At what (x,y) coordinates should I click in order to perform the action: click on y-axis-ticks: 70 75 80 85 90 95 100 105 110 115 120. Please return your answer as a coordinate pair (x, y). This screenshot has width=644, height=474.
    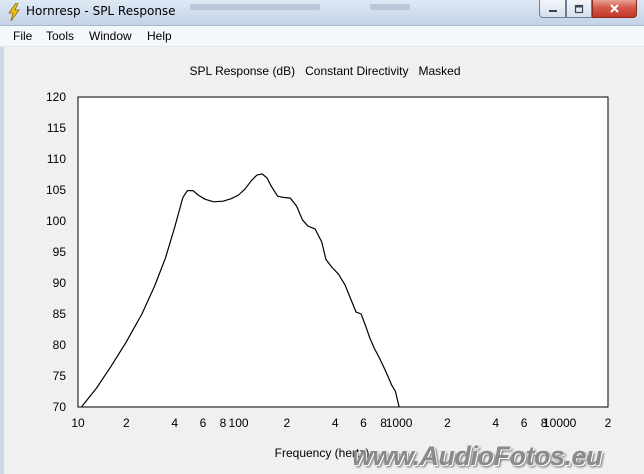
    Looking at the image, I should click on (56, 252).